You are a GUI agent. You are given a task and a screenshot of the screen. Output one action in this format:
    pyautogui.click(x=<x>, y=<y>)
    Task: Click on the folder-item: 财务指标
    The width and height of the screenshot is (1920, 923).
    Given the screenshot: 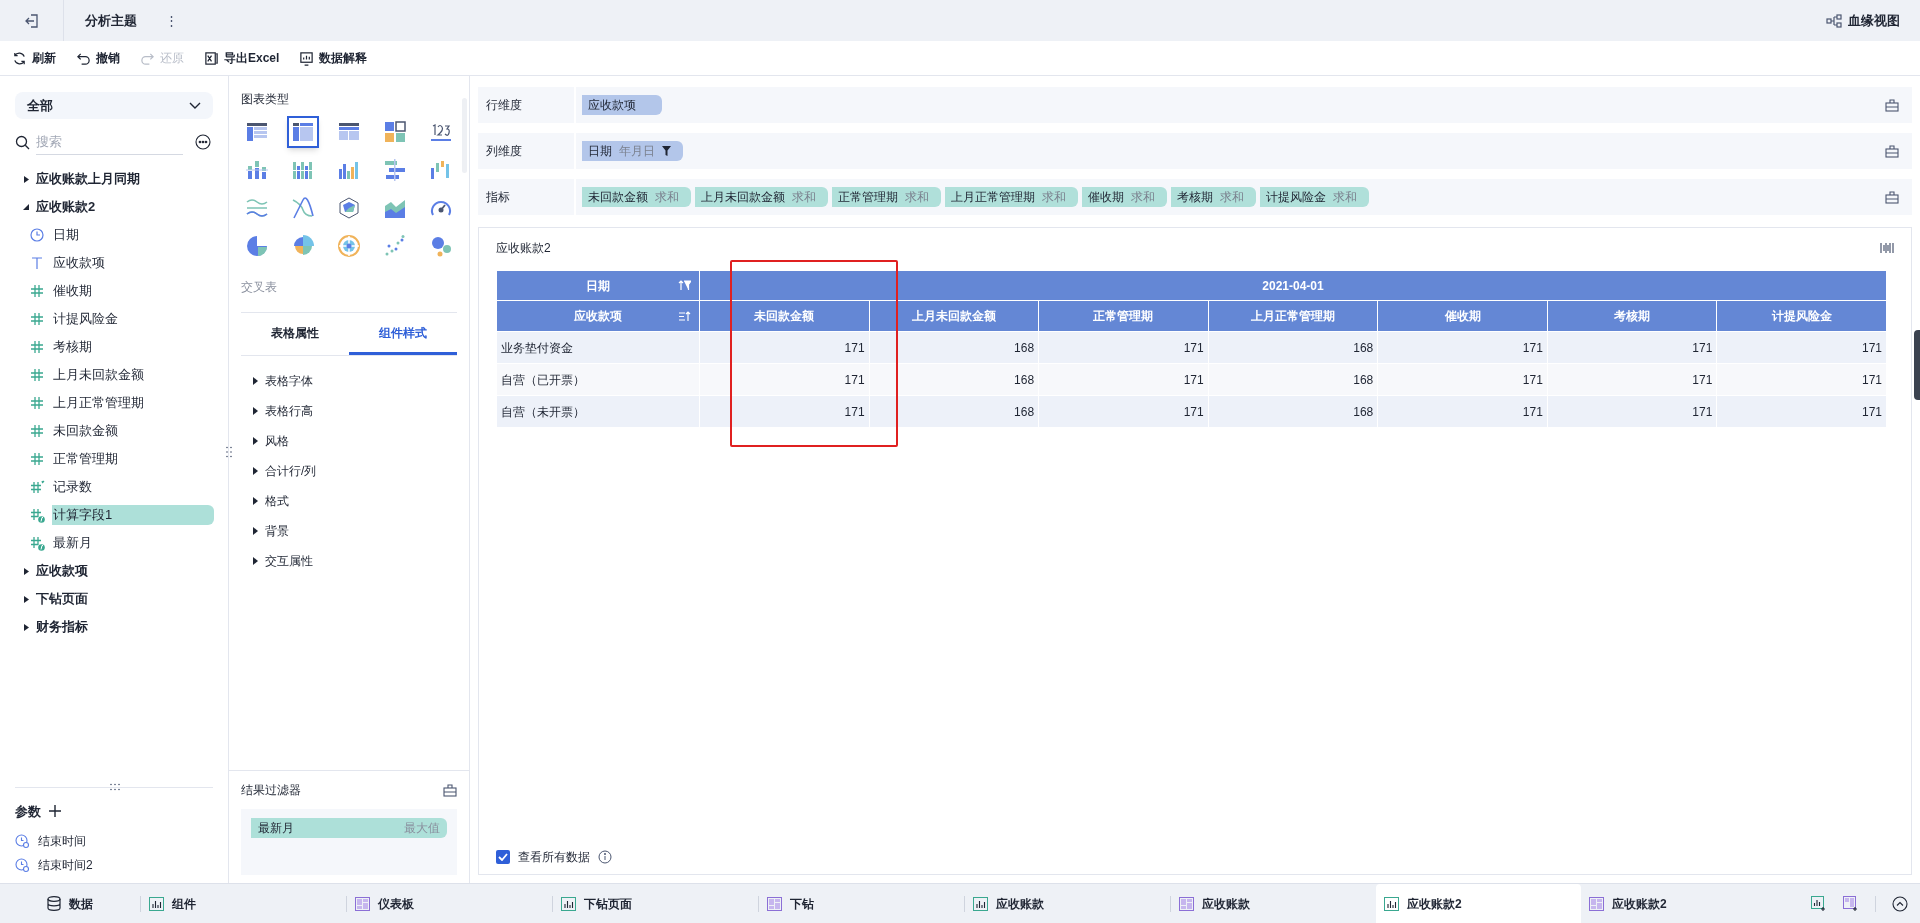 What is the action you would take?
    pyautogui.click(x=62, y=627)
    